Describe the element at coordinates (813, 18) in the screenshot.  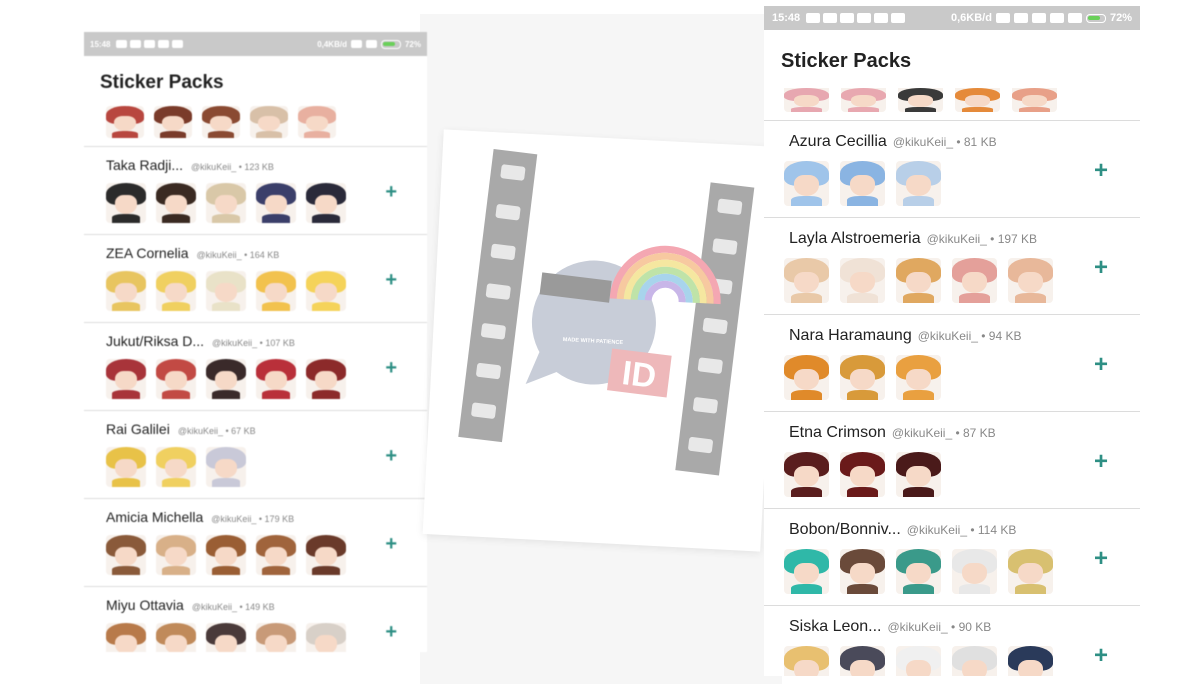
I see `wifi-icon` at that location.